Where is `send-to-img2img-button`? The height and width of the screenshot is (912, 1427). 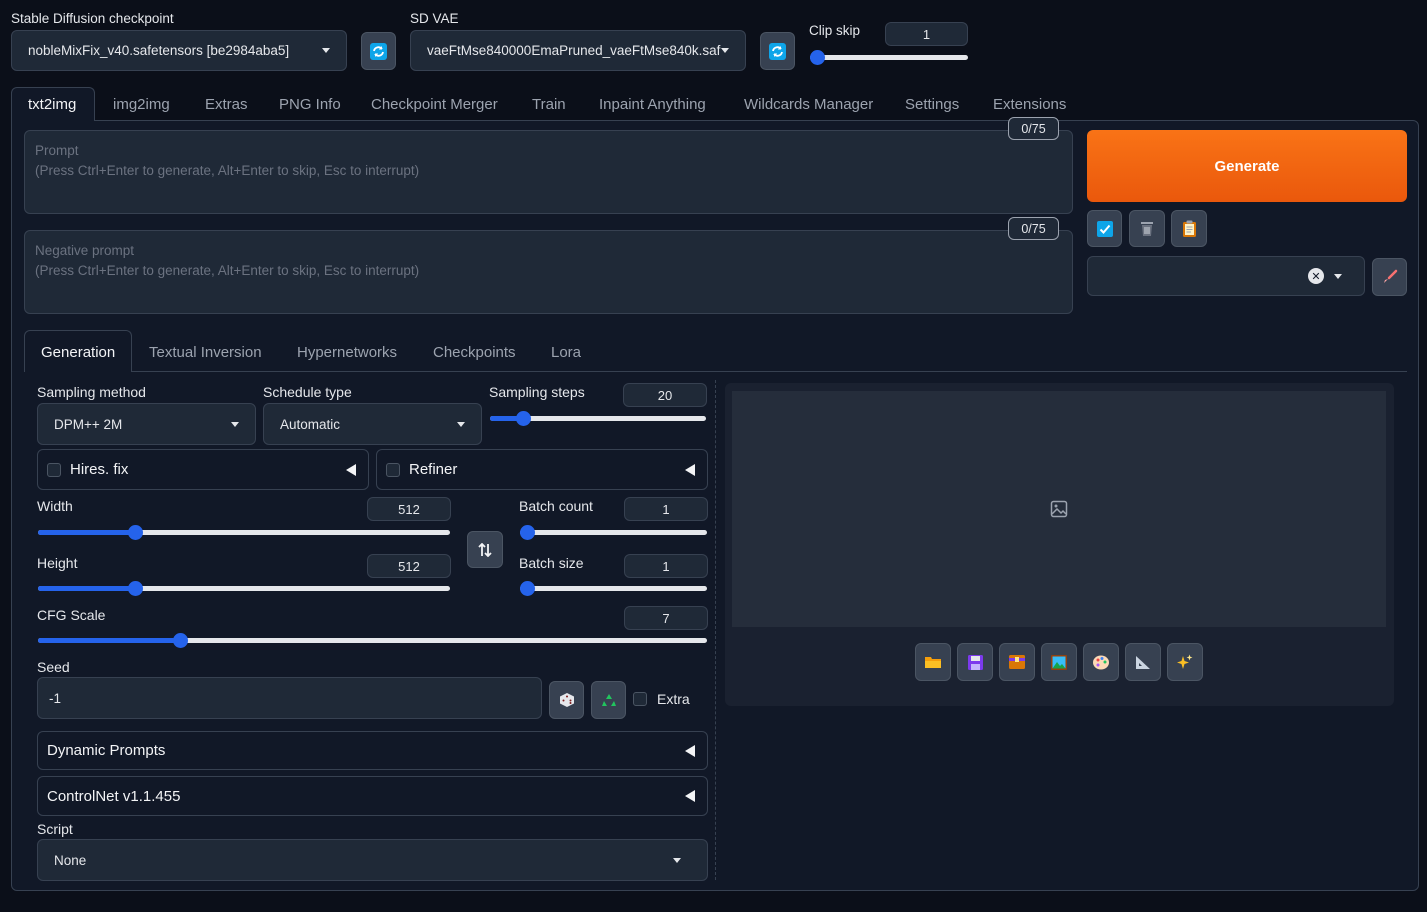
send-to-img2img-button is located at coordinates (1059, 662).